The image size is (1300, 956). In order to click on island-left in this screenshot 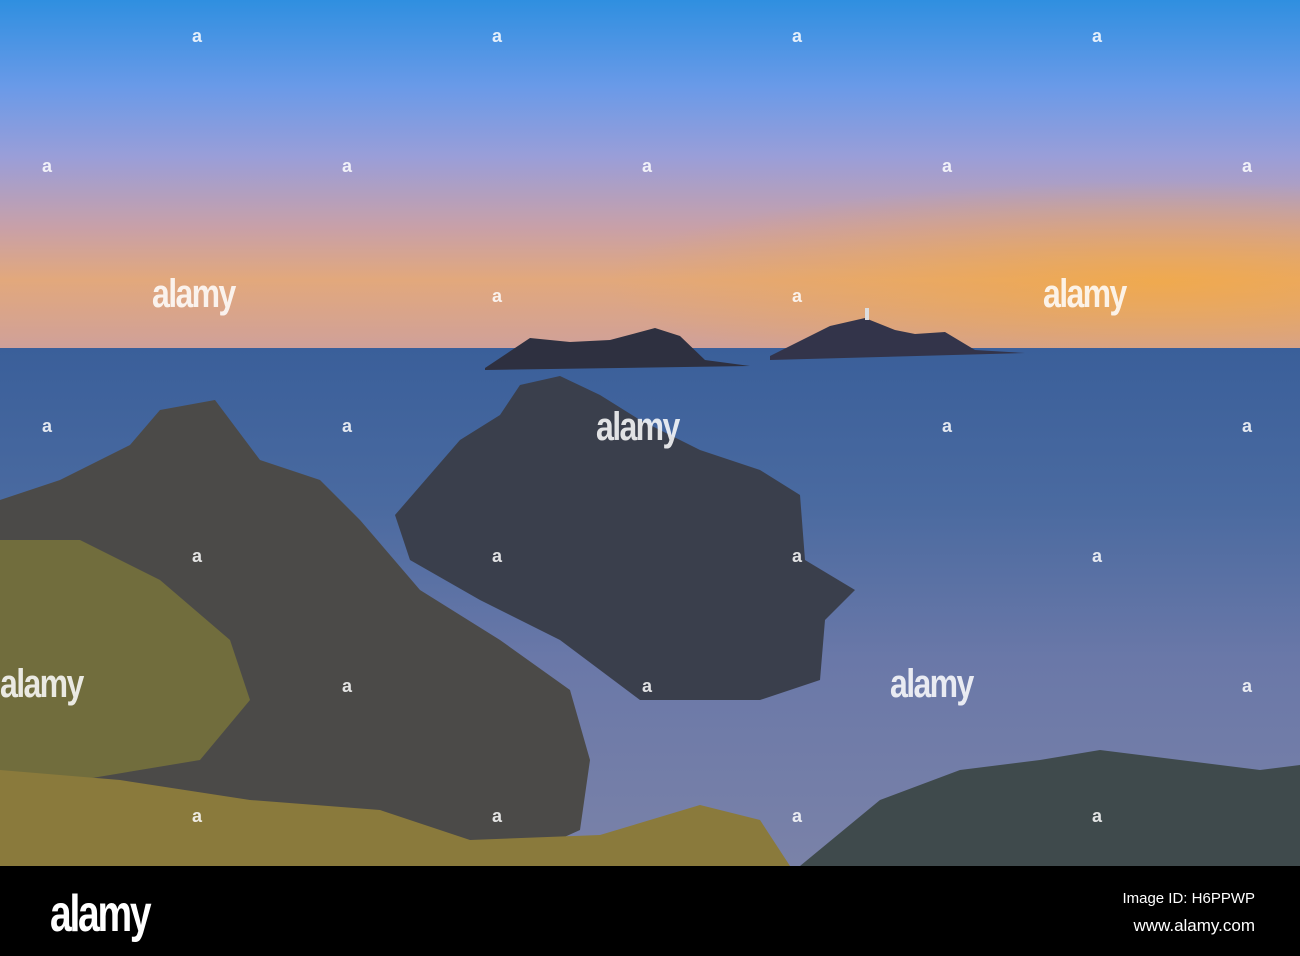, I will do `click(617, 349)`.